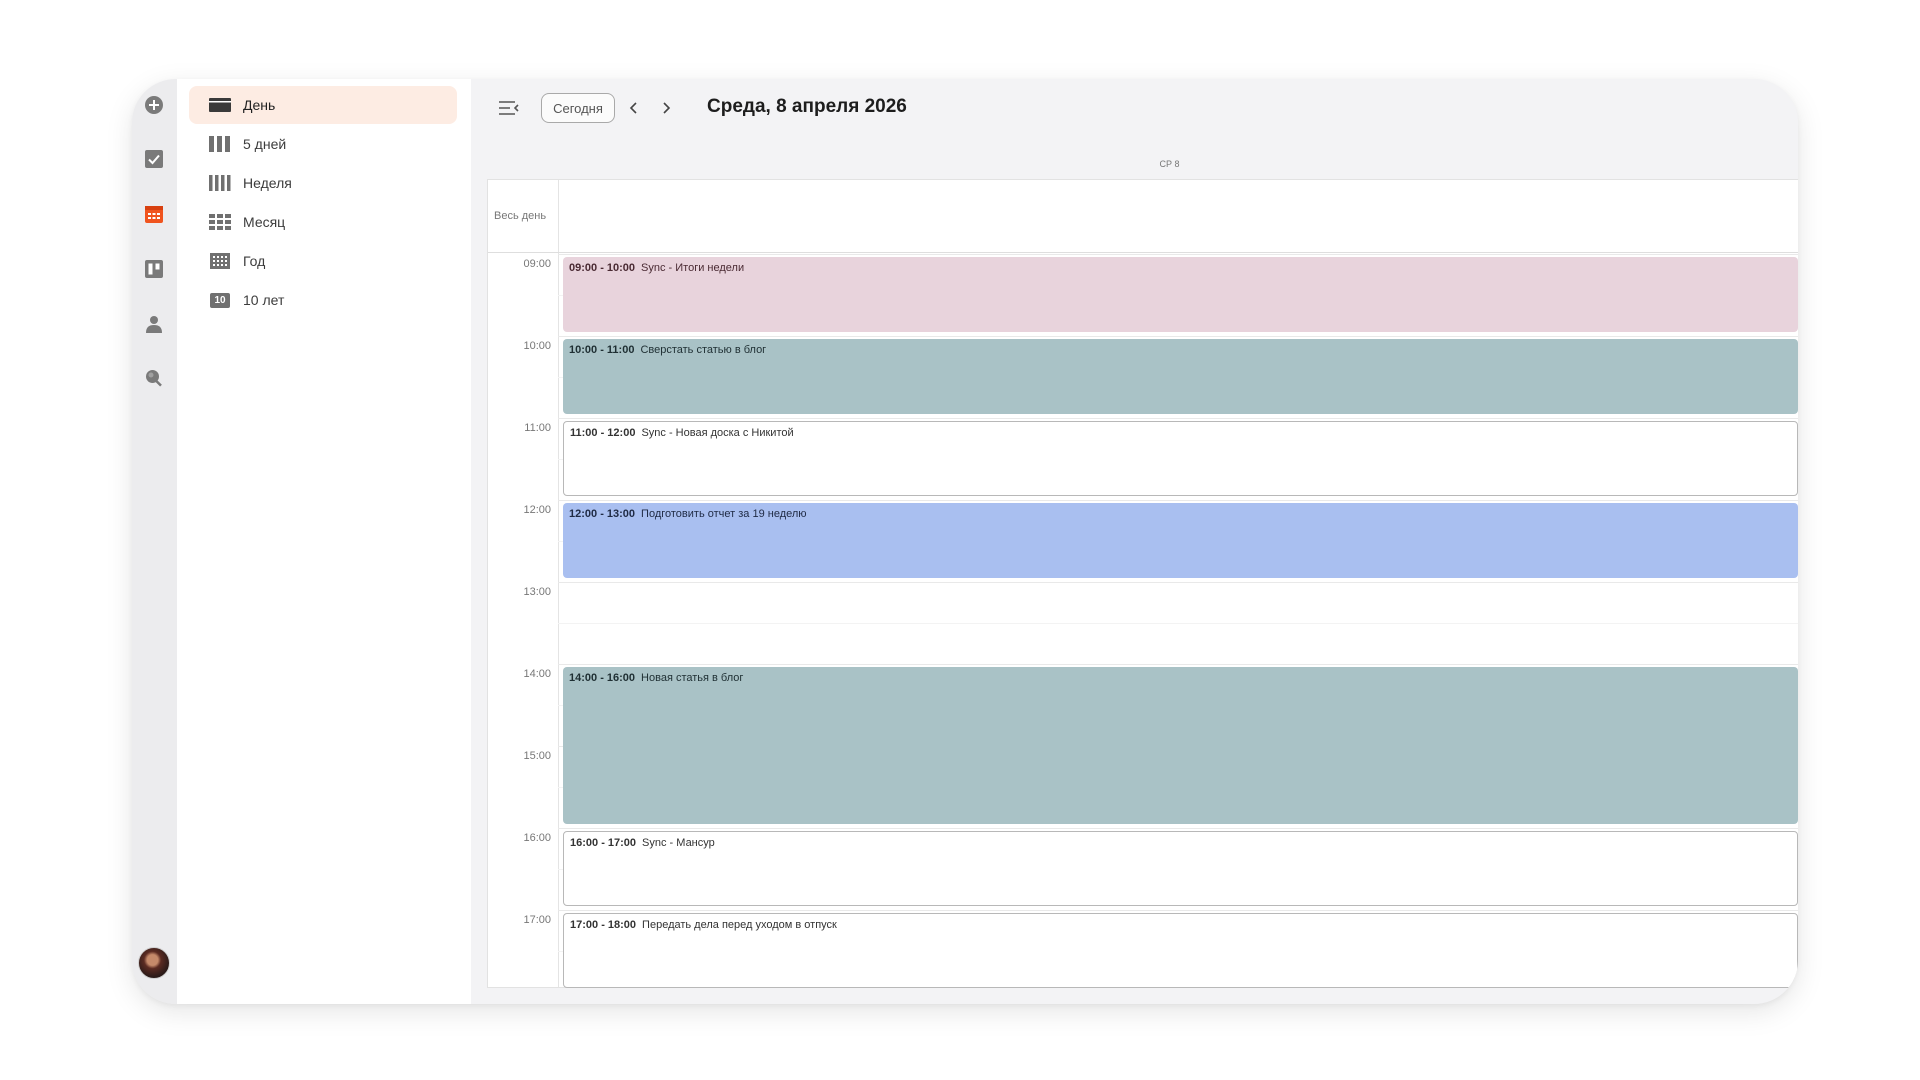 The width and height of the screenshot is (1920, 1080). What do you see at coordinates (693, 268) in the screenshot?
I see `event-title: Sync - Итоги недели` at bounding box center [693, 268].